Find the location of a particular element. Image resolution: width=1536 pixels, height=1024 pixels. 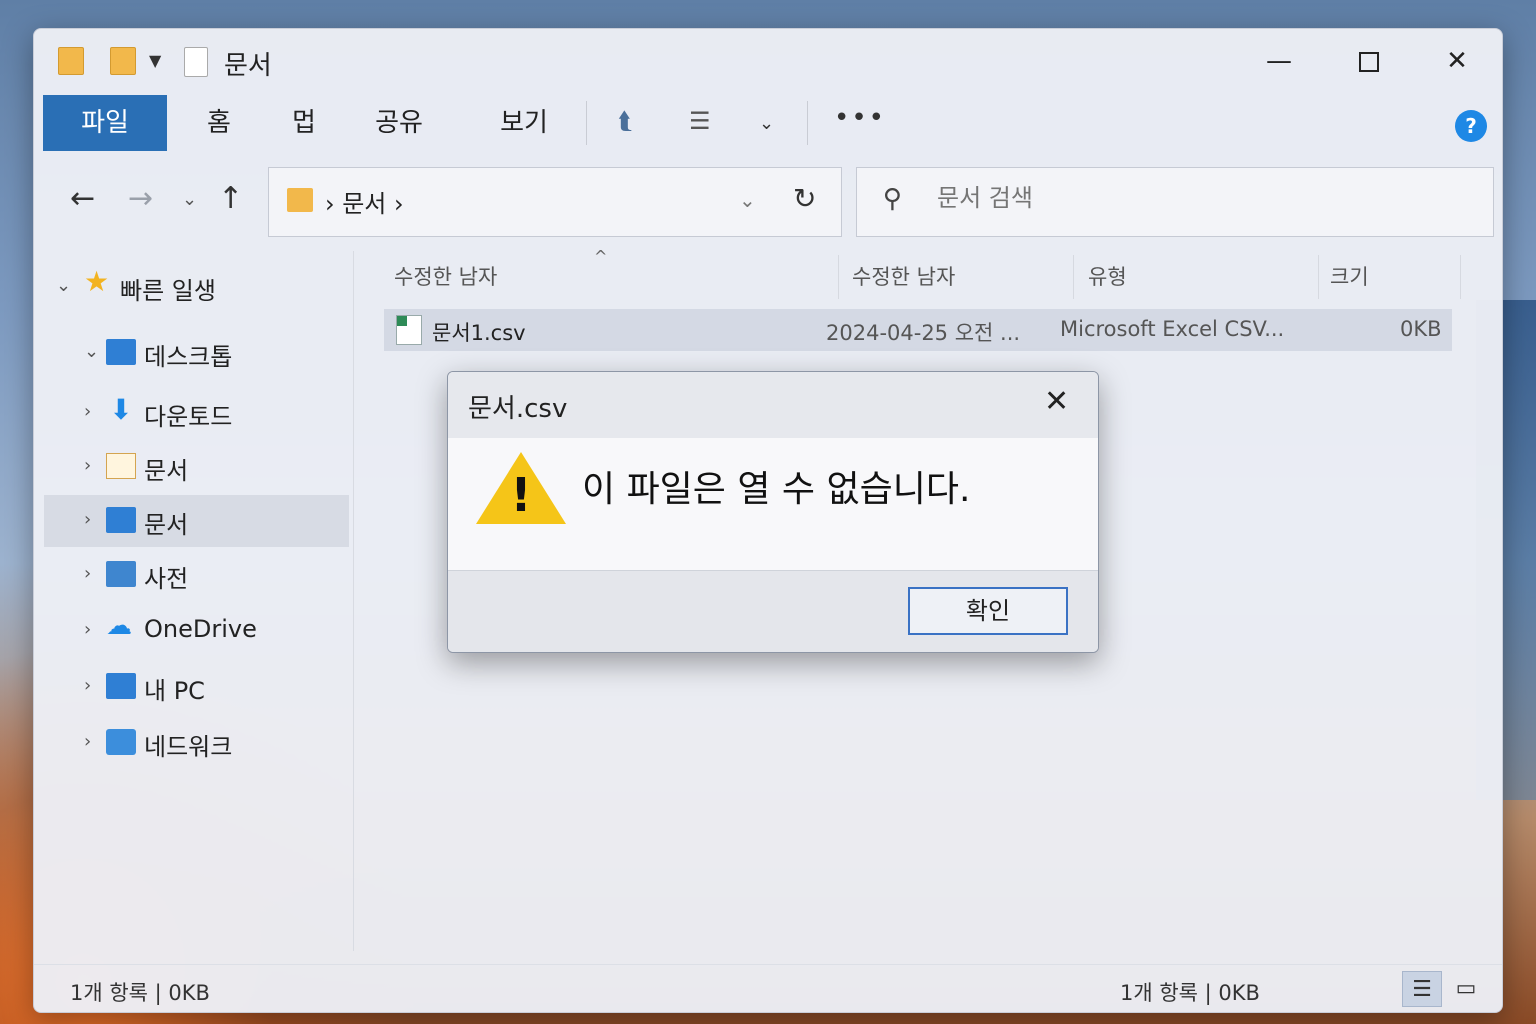

status-item-count-left: 1개 항록 | 0KB is located at coordinates (140, 993).